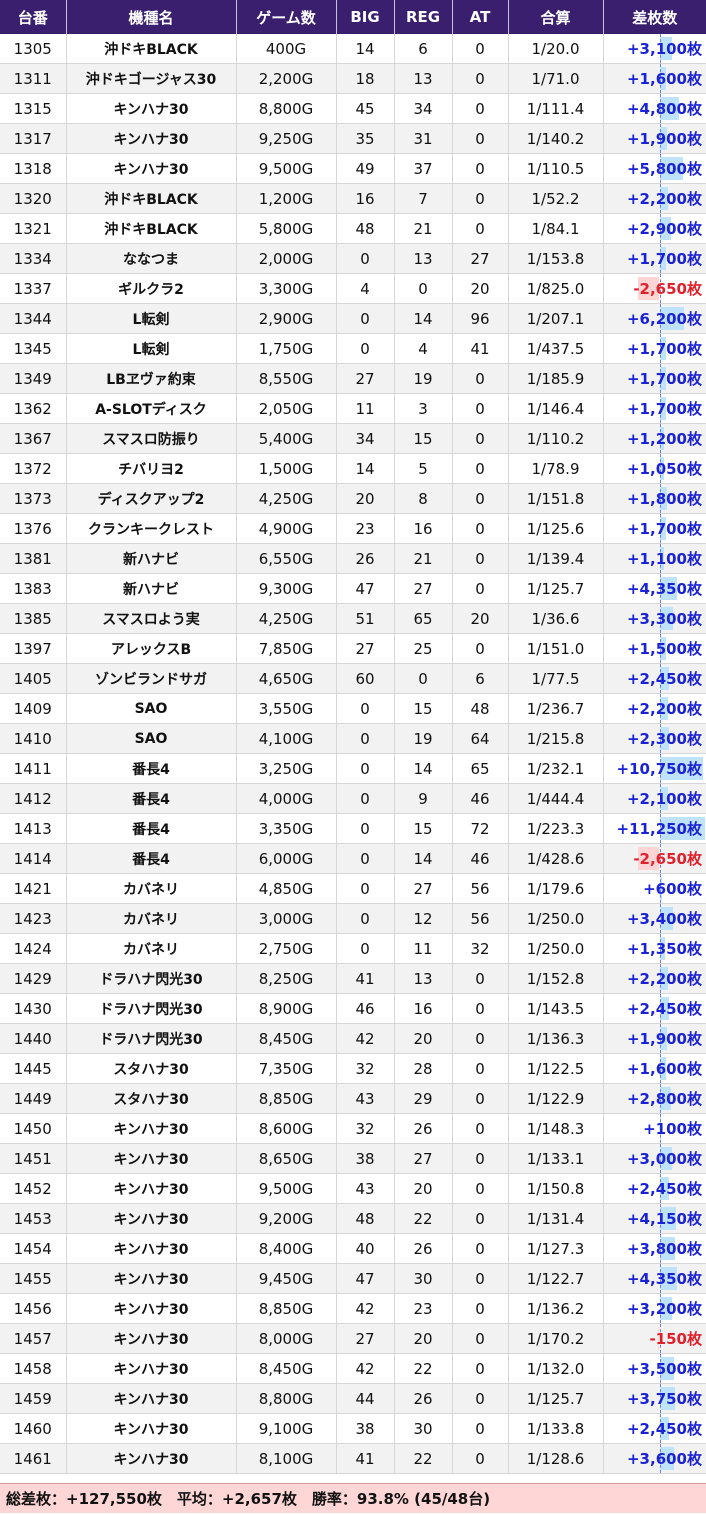  Describe the element at coordinates (480, 348) in the screenshot. I see `at-cell: 41` at that location.